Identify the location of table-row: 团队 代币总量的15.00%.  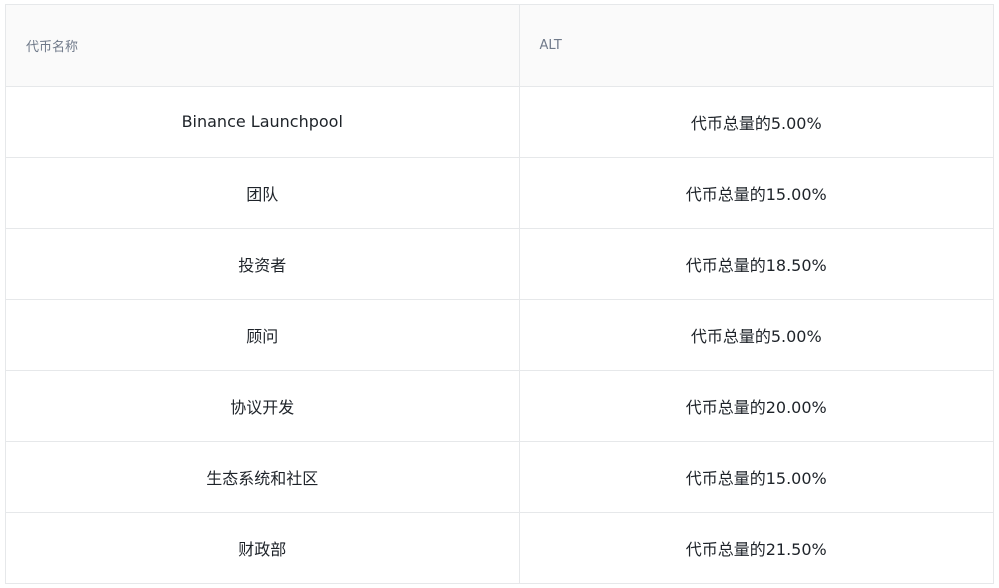
(499, 193).